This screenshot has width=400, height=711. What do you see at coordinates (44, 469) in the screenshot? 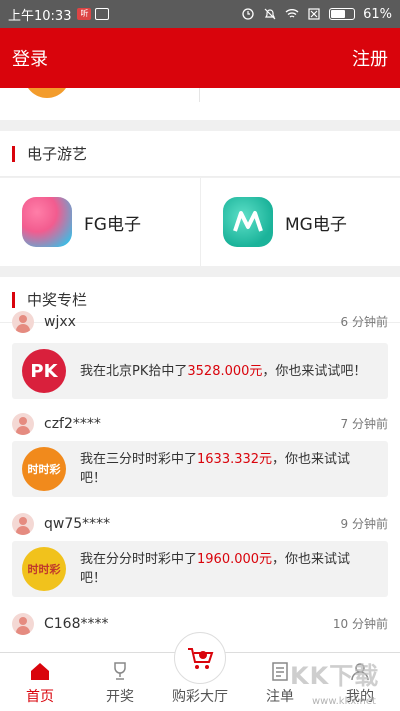
I see `ssc-lottery-icon: 时时彩` at bounding box center [44, 469].